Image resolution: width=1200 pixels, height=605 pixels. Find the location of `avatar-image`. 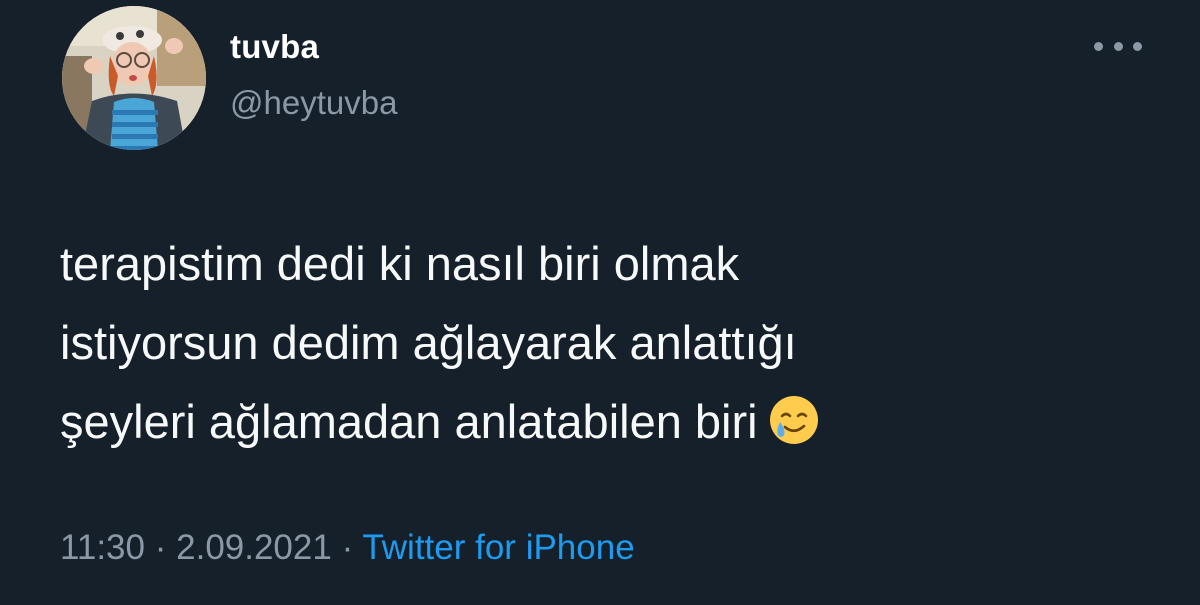

avatar-image is located at coordinates (134, 78).